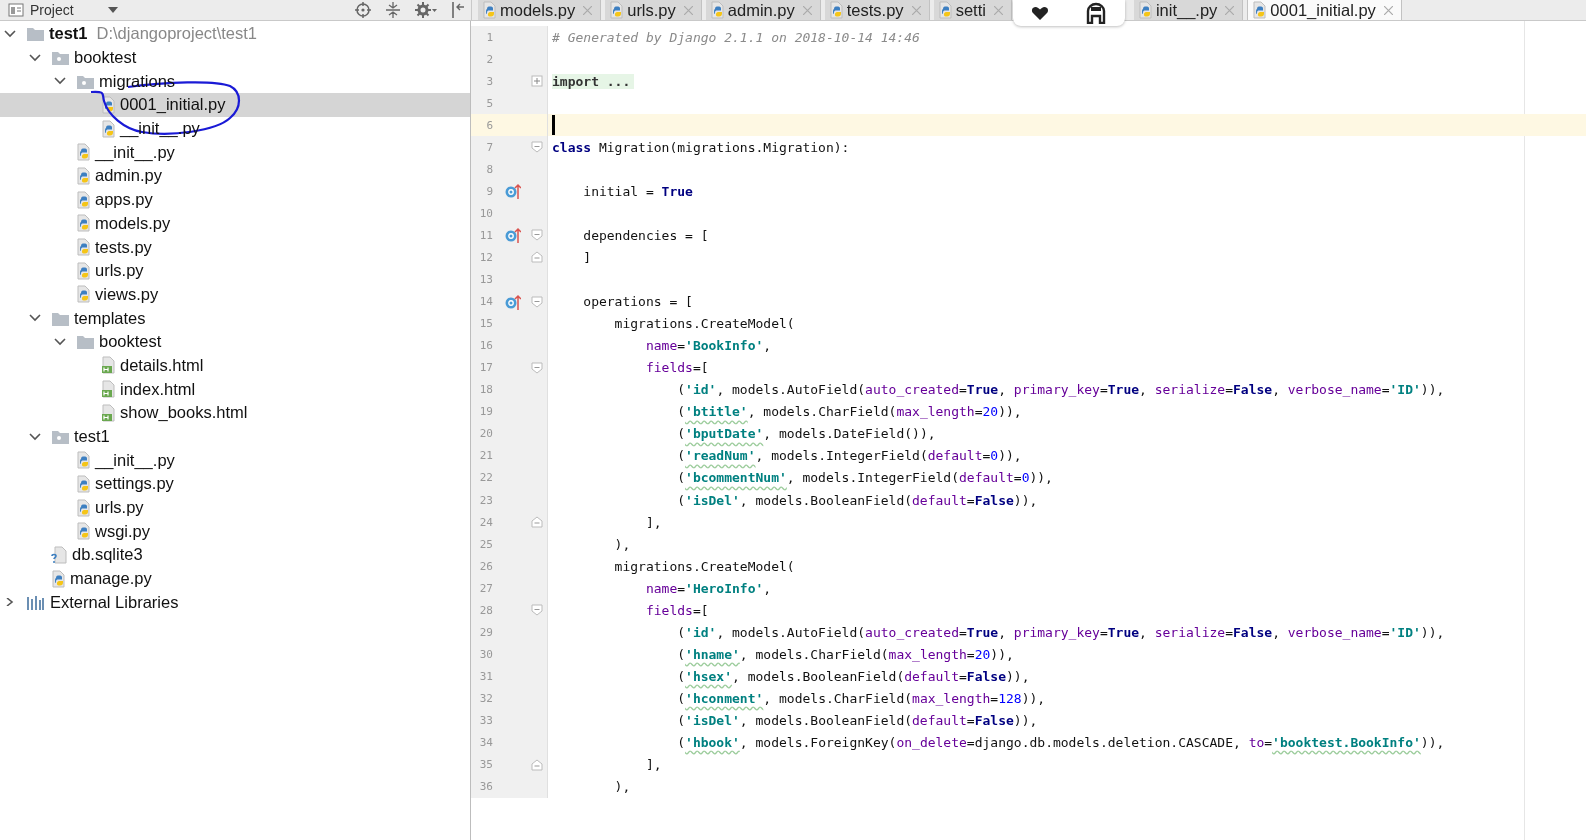 The width and height of the screenshot is (1586, 840). Describe the element at coordinates (363, 10) in the screenshot. I see `locate-icon` at that location.